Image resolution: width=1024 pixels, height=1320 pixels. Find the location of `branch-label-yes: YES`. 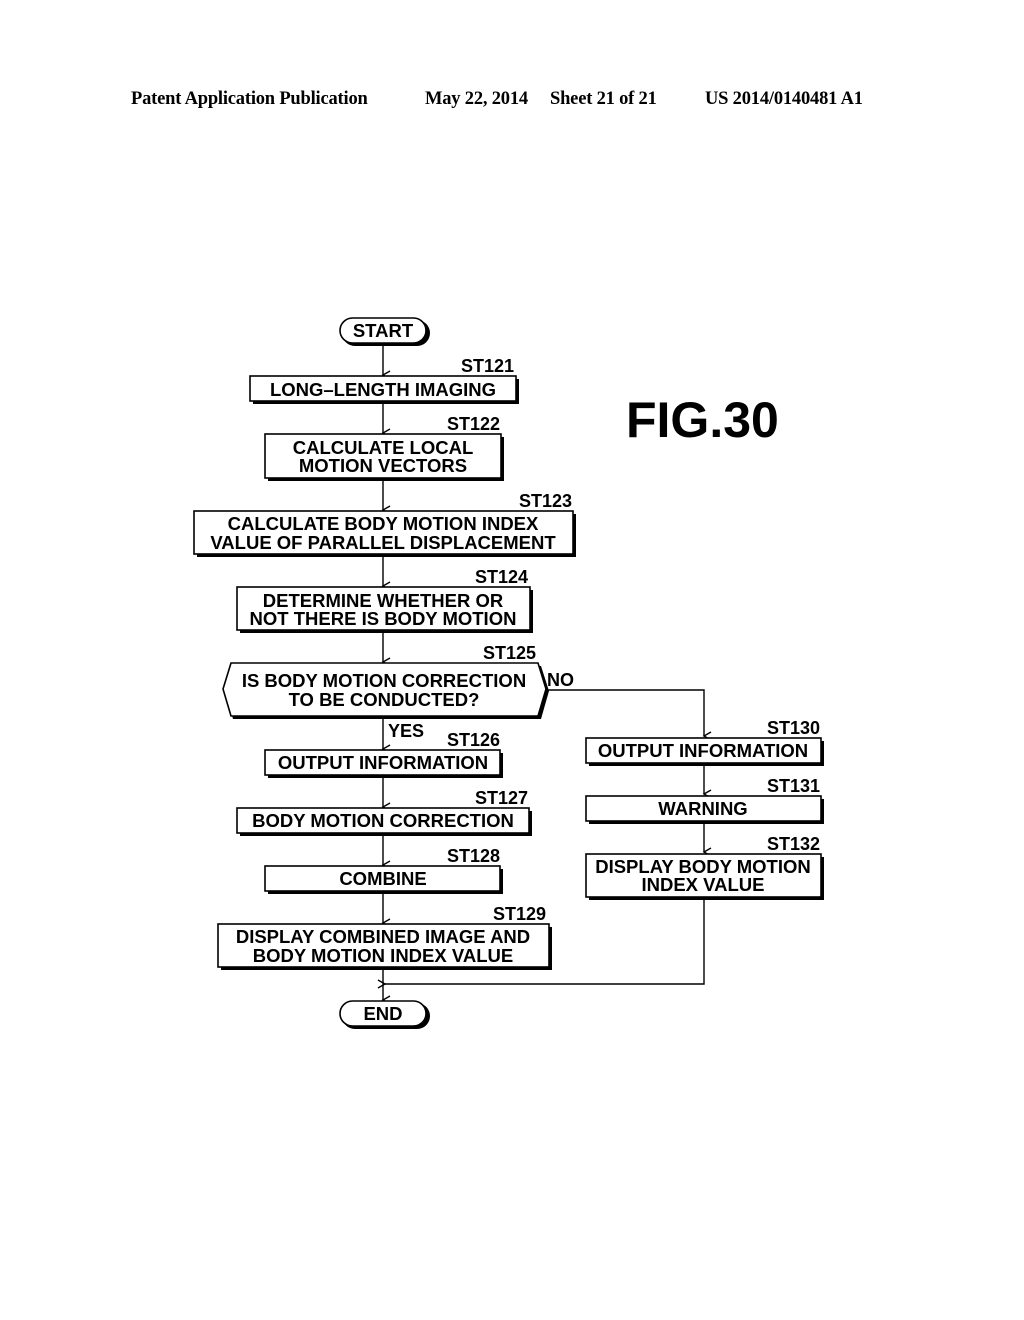

branch-label-yes: YES is located at coordinates (406, 731).